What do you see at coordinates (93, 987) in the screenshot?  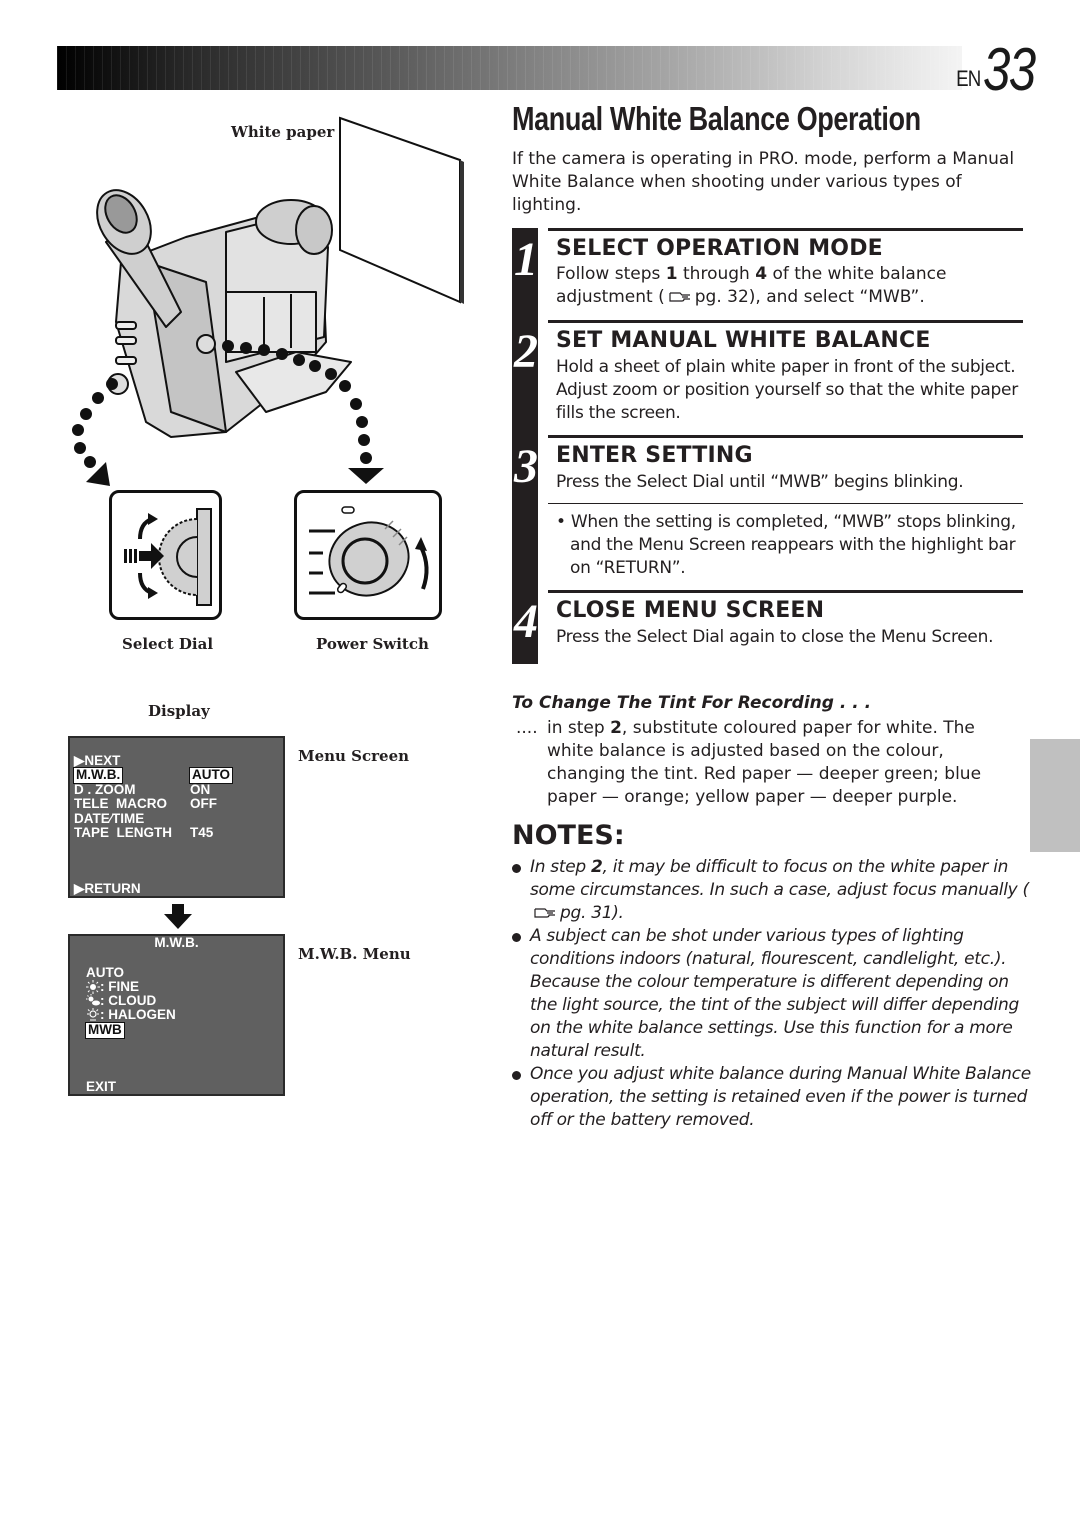 I see `sun-icon` at bounding box center [93, 987].